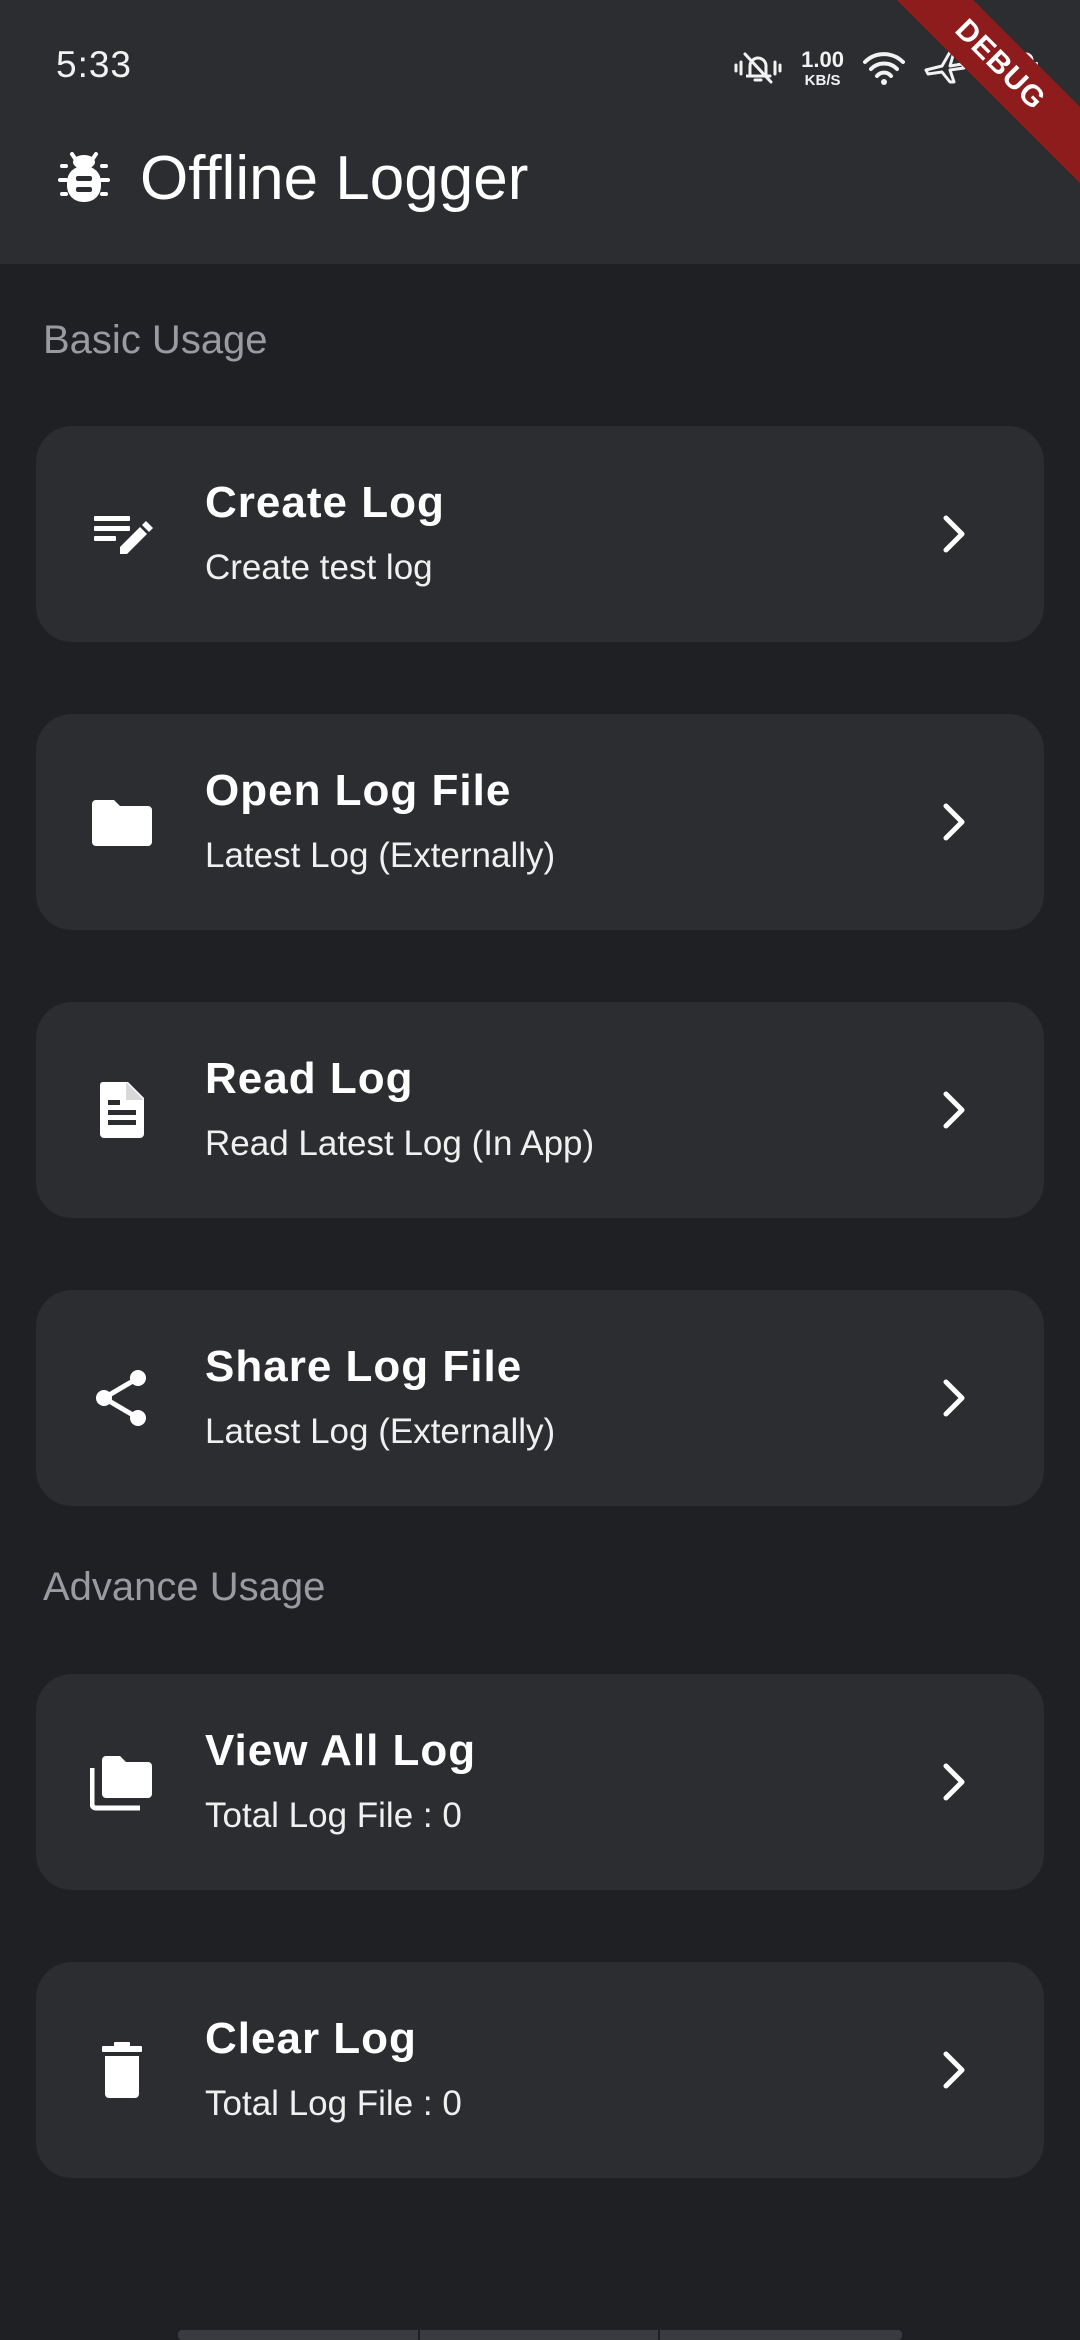  Describe the element at coordinates (540, 1110) in the screenshot. I see `read-log-card: Read Log Read Latest Log (In App)` at that location.